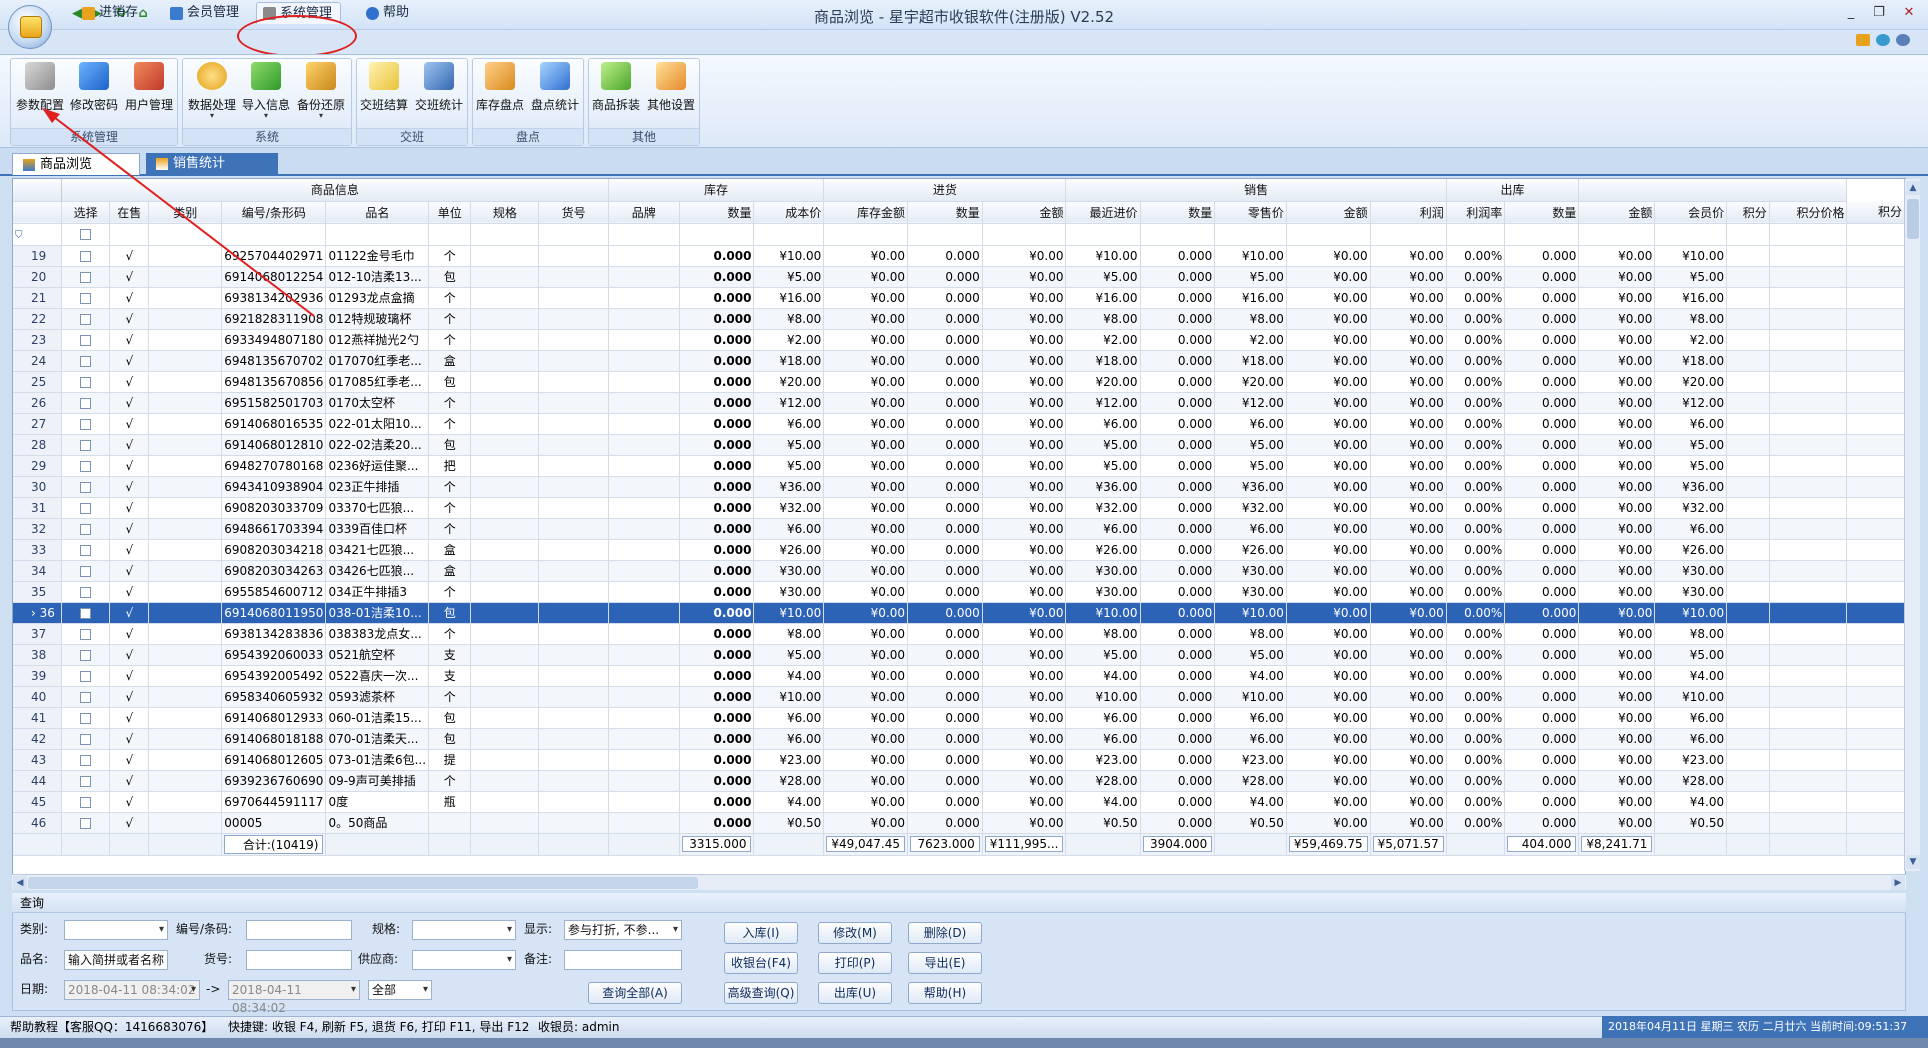 The width and height of the screenshot is (1928, 1048). Describe the element at coordinates (789, 212) in the screenshot. I see `column-header: 成本价` at that location.